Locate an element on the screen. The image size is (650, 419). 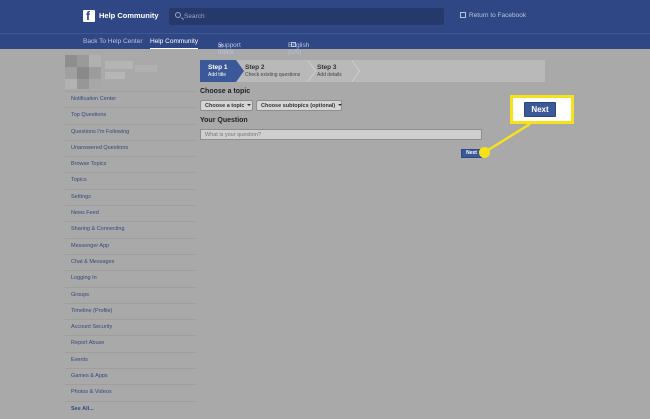
callout-dot is located at coordinates (484, 152).